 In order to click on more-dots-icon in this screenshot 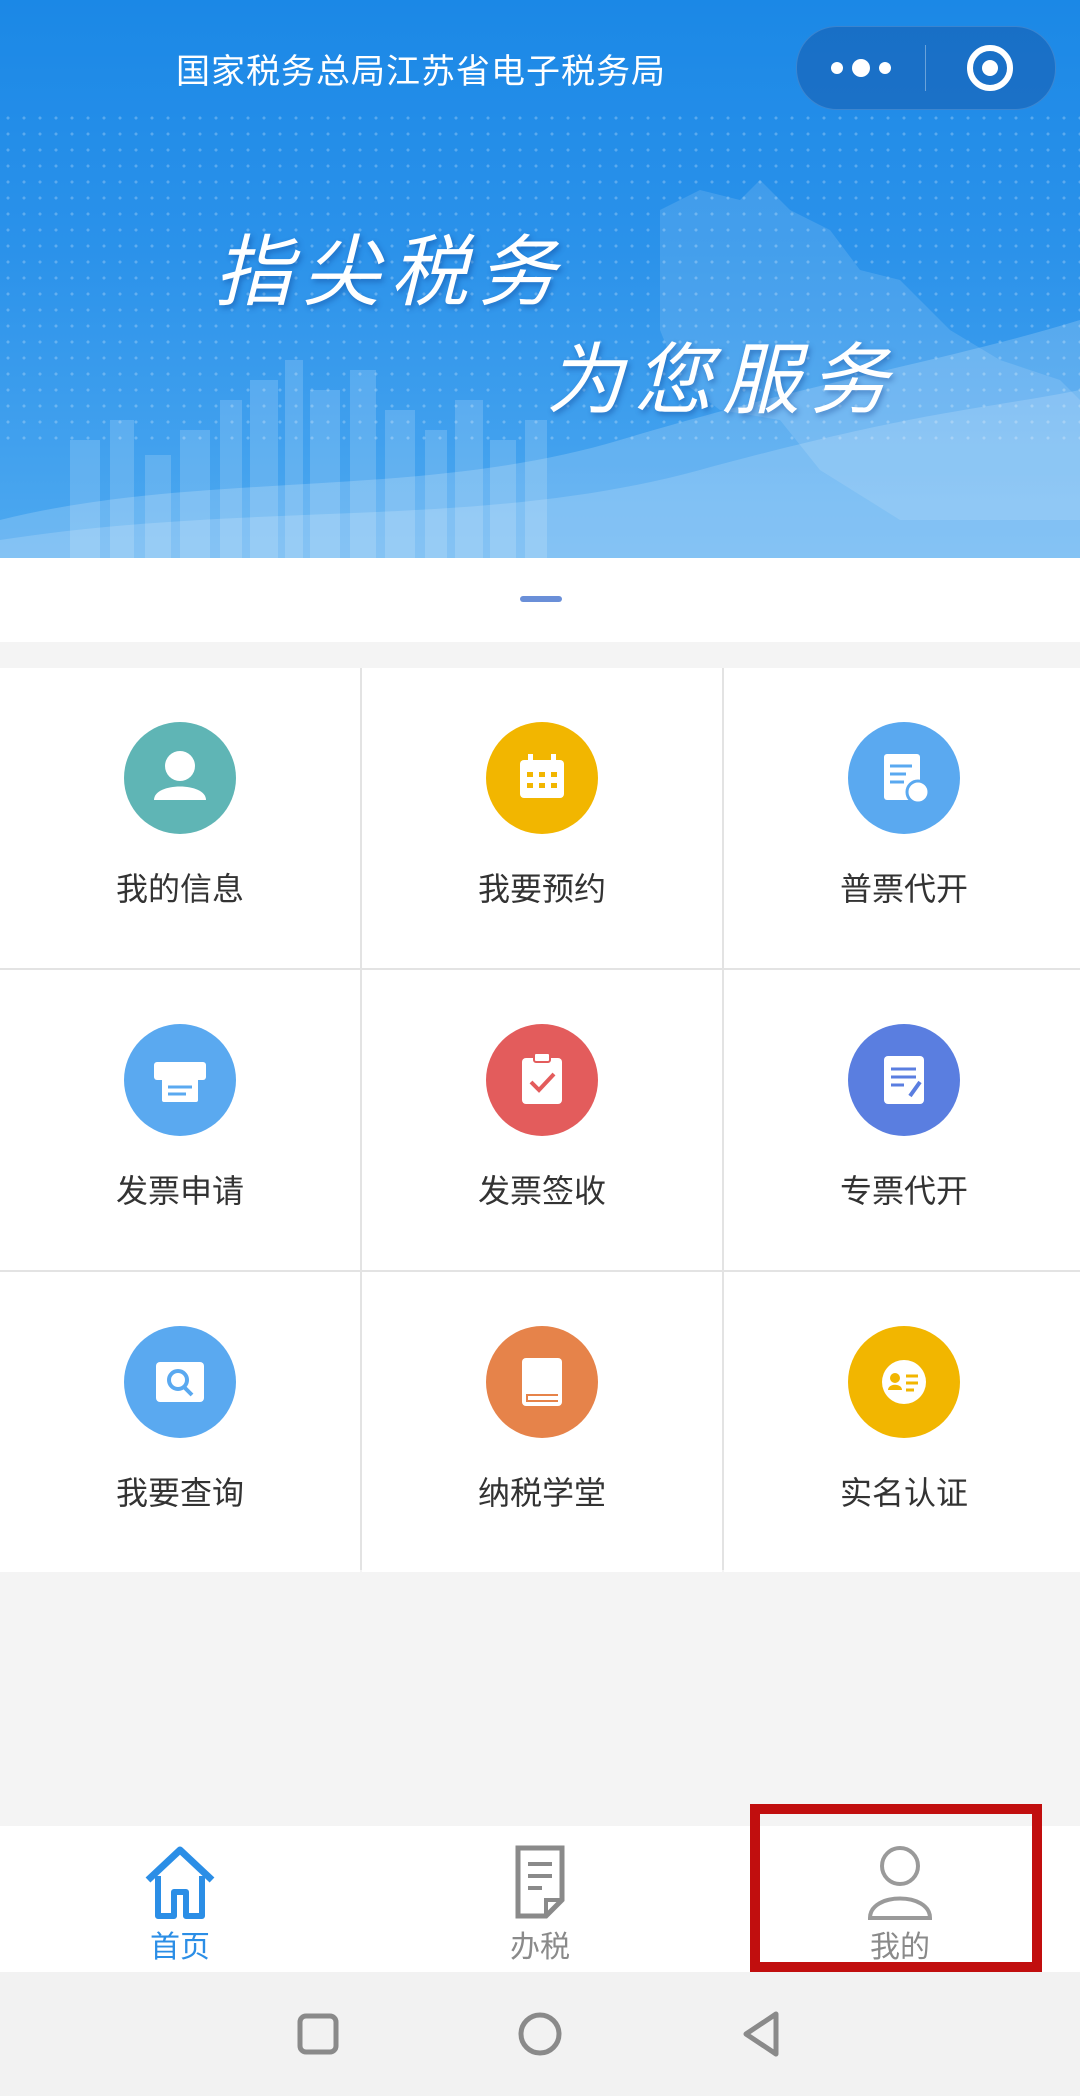, I will do `click(861, 68)`.